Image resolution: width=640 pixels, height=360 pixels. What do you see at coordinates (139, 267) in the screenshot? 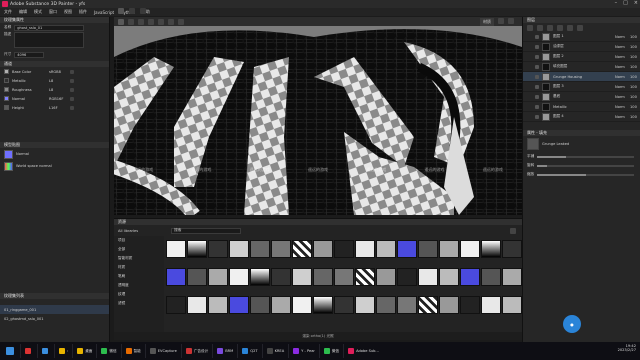
I see `shelf-category: 材质` at bounding box center [139, 267].